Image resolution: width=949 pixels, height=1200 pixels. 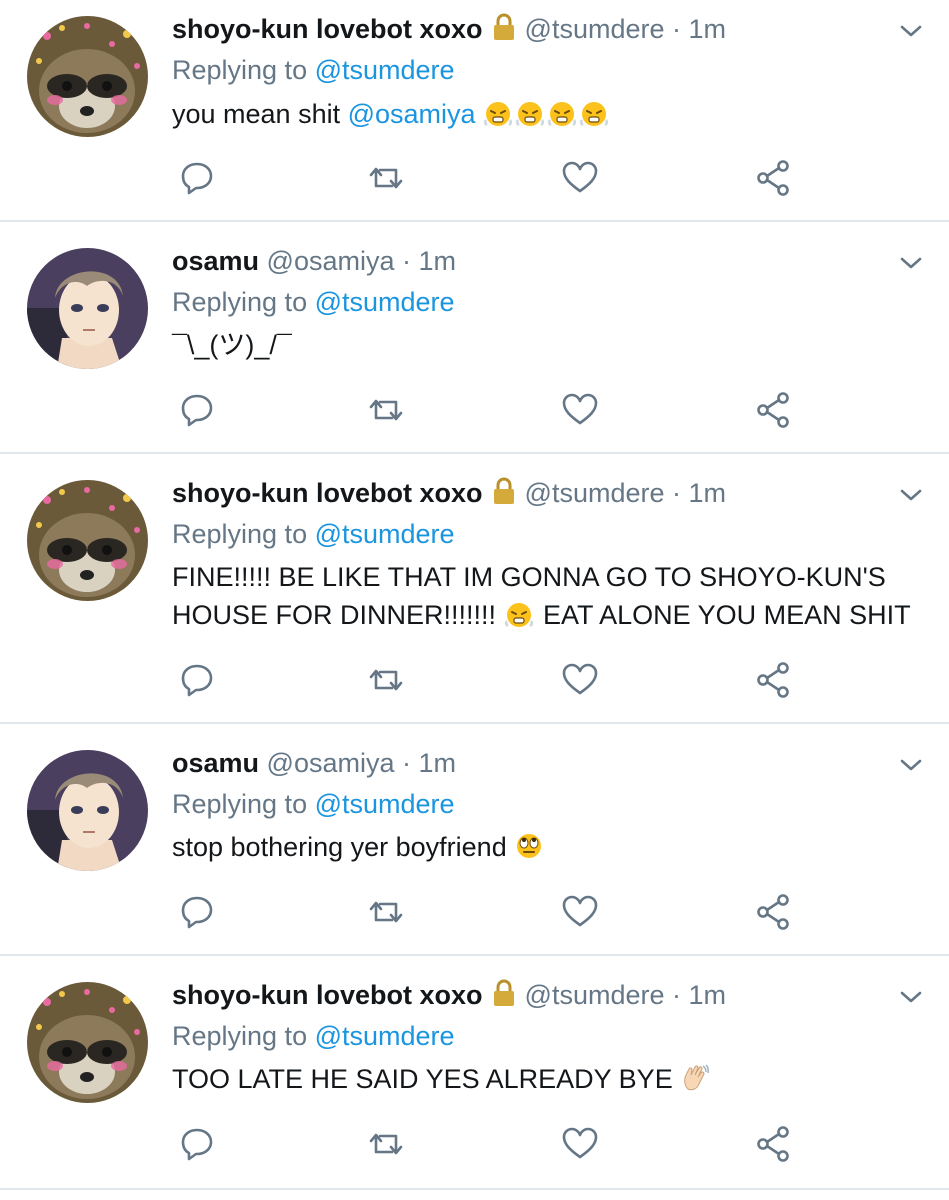 What do you see at coordinates (480, 114) in the screenshot?
I see `tweet-text-part` at bounding box center [480, 114].